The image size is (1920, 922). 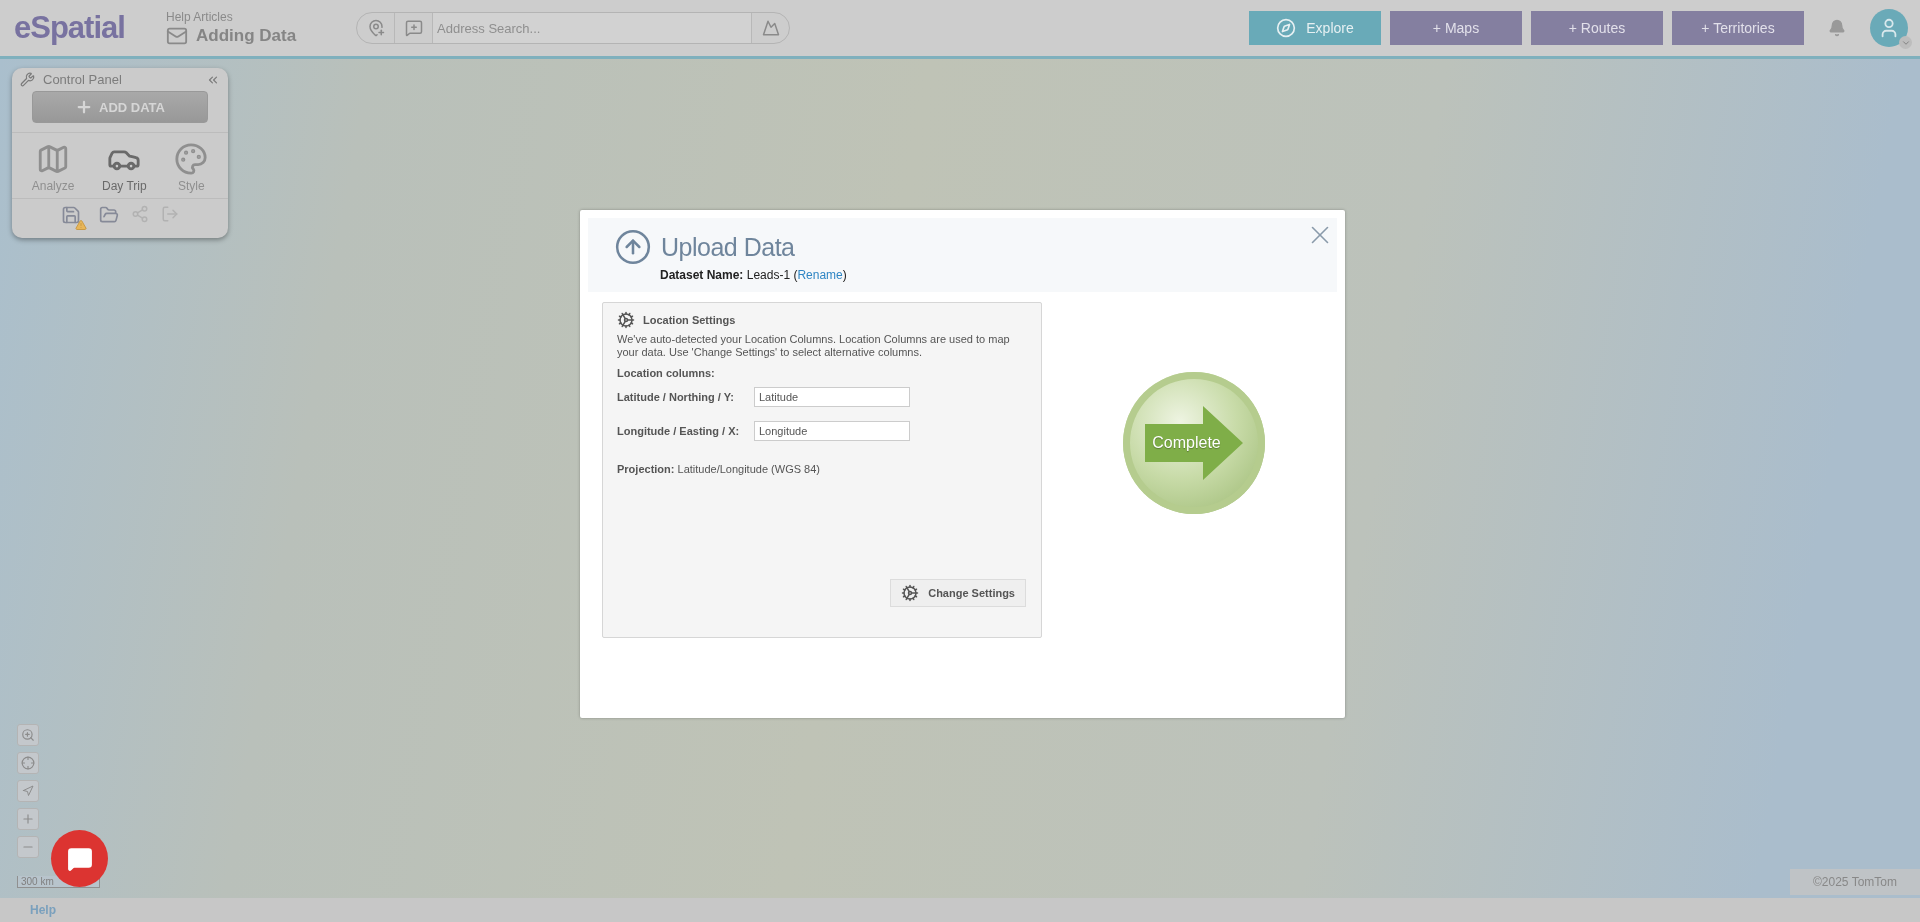 What do you see at coordinates (81, 225) in the screenshot?
I see `warning-icon` at bounding box center [81, 225].